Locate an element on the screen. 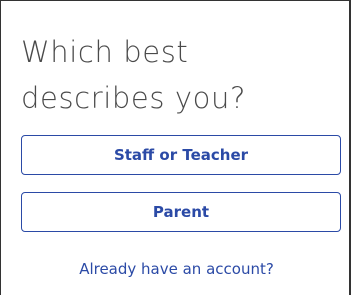  already-have-account-link: Already have an account? is located at coordinates (176, 269).